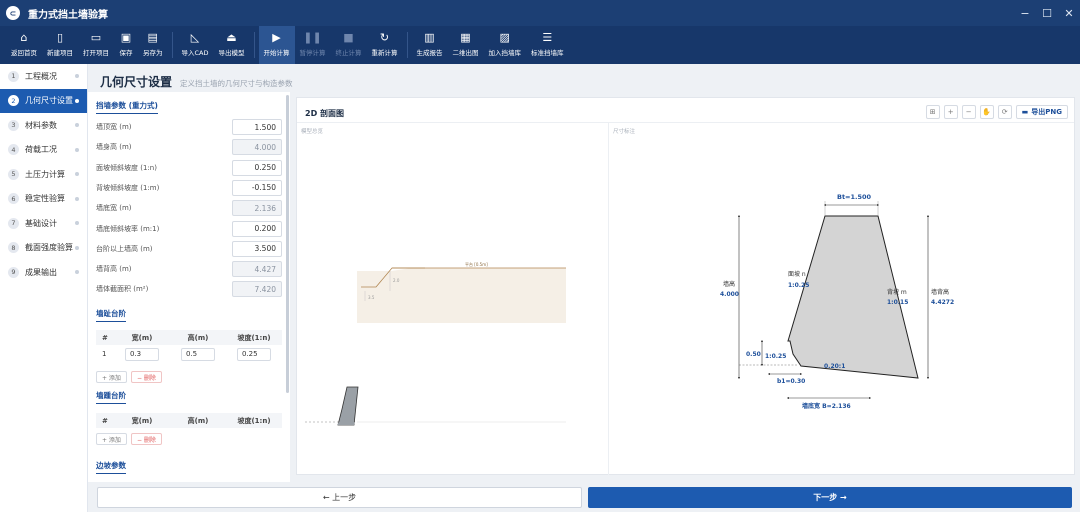 The image size is (1080, 512). What do you see at coordinates (114, 127) in the screenshot?
I see `param-label: 墙顶宽 (m)` at bounding box center [114, 127].